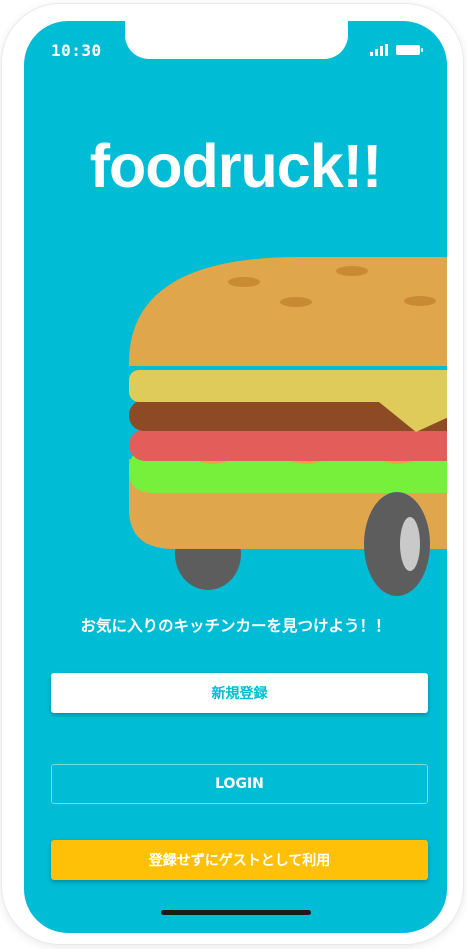 Image resolution: width=467 pixels, height=949 pixels. I want to click on login-button: LOGIN, so click(239, 784).